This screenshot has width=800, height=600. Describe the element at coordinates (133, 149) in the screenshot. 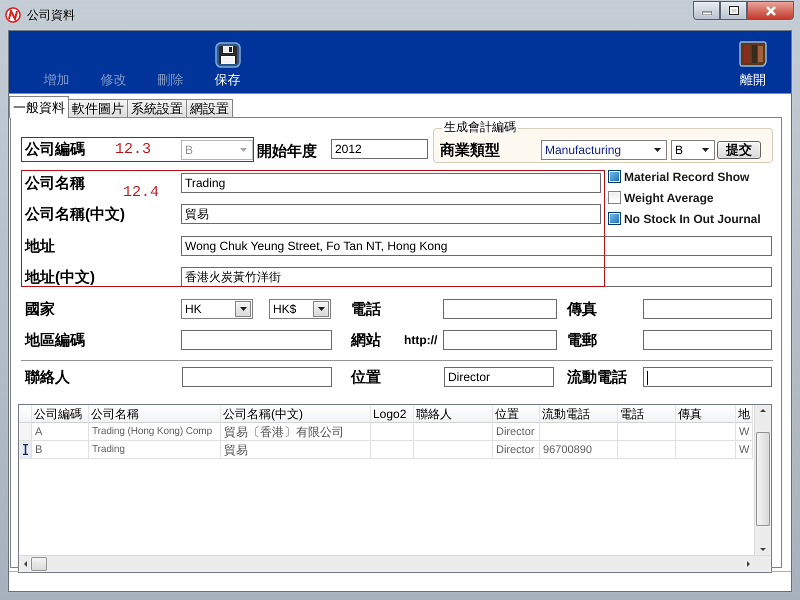

I see `annotation-number: 12.3` at that location.